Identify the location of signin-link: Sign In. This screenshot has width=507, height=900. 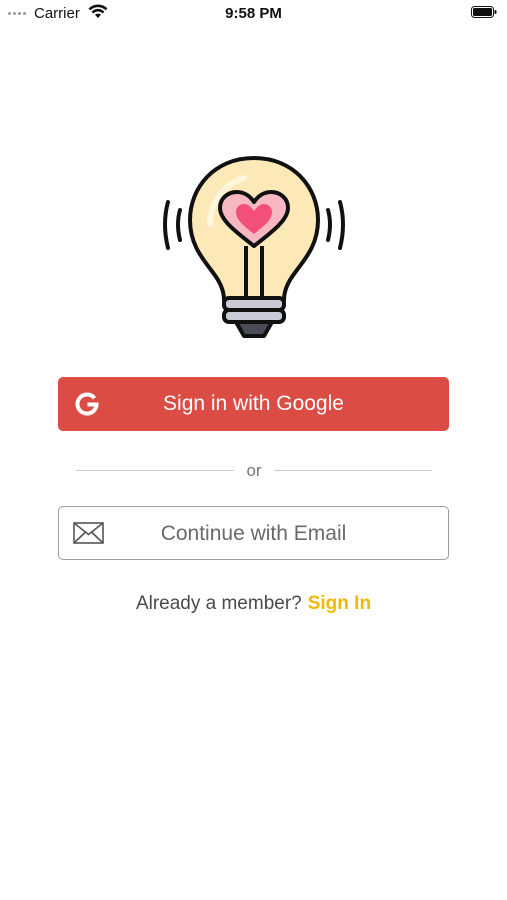
(339, 603).